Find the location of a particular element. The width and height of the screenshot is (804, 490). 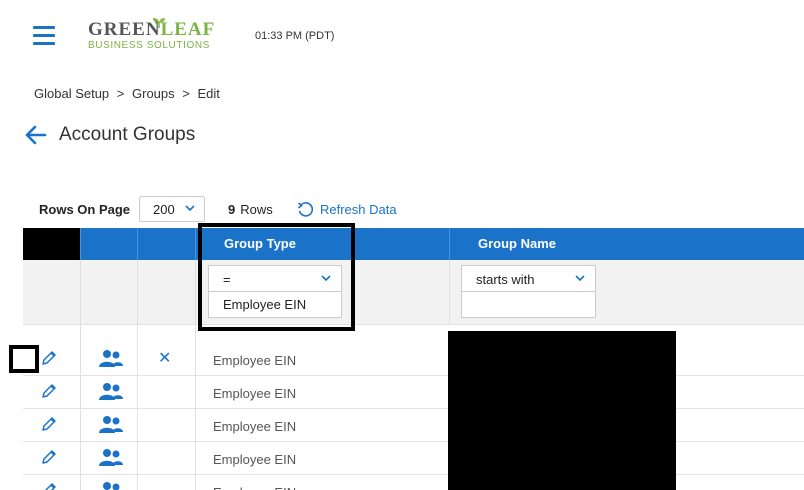

row-count: 9 Rows is located at coordinates (250, 209).